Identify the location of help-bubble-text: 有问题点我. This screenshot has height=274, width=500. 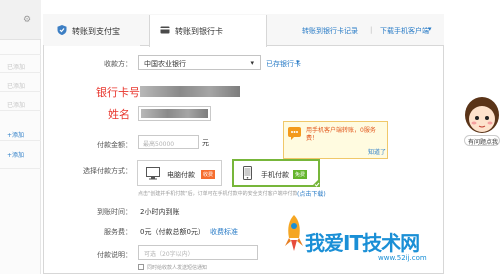
(483, 142).